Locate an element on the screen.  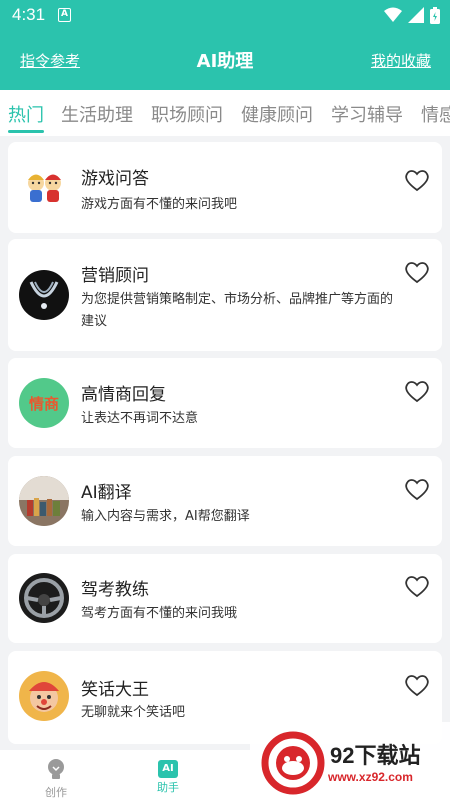
assistant-name: 游戏问答 is located at coordinates (115, 179).